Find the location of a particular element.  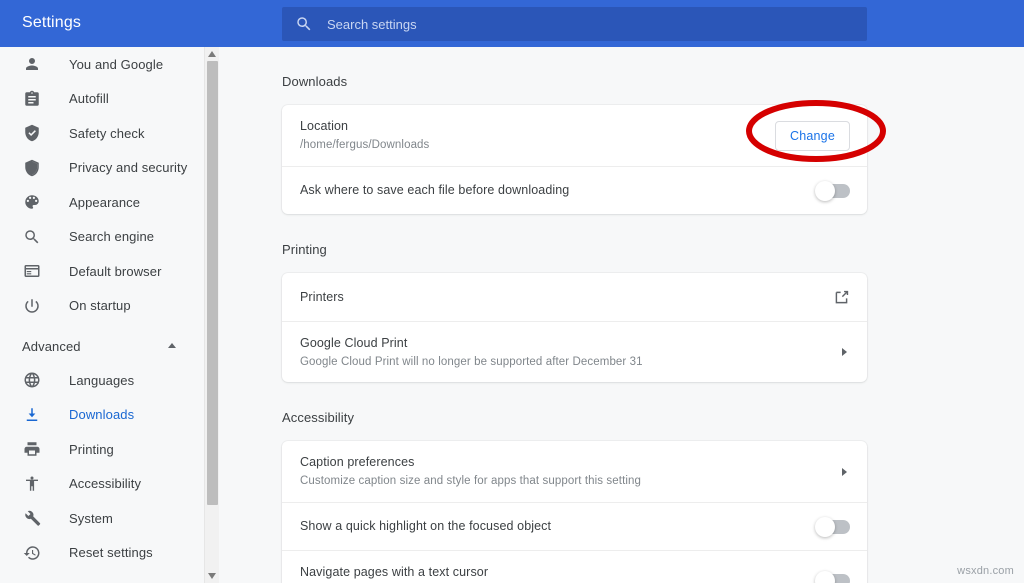

sidebar-item-you-and-google: You and Google is located at coordinates (102, 64).